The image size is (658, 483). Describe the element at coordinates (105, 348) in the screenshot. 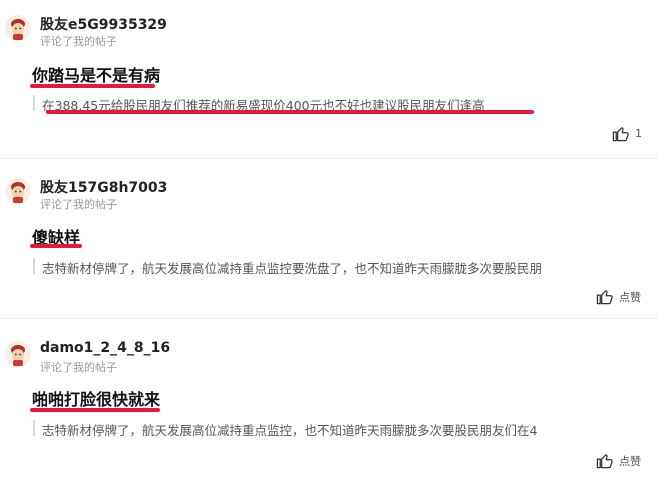

I see `username: damo1_2_4_8_16` at that location.